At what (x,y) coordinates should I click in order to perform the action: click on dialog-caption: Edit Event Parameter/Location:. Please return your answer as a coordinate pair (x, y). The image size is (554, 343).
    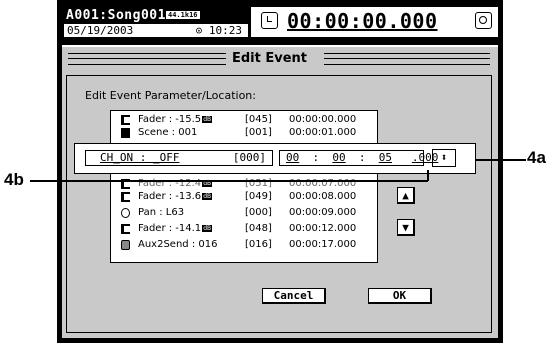
    Looking at the image, I should click on (170, 95).